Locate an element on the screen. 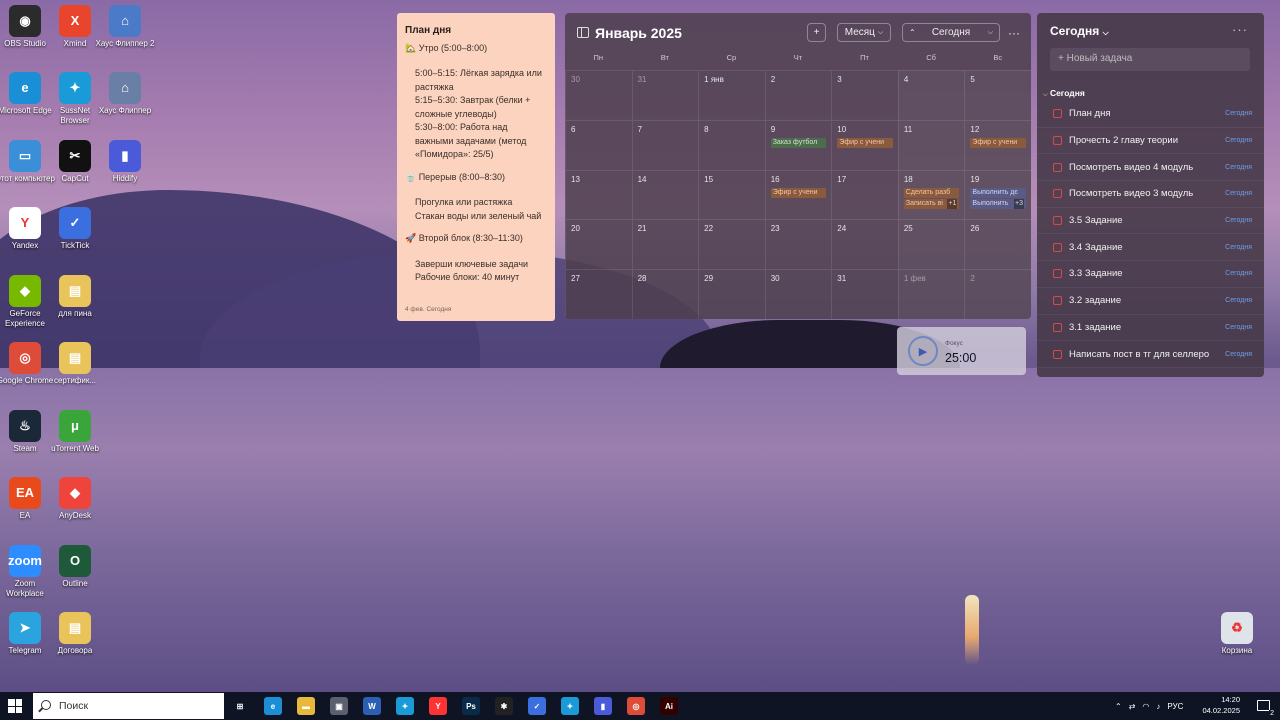 The height and width of the screenshot is (720, 1280). desktop-icon: O Outline is located at coordinates (75, 567).